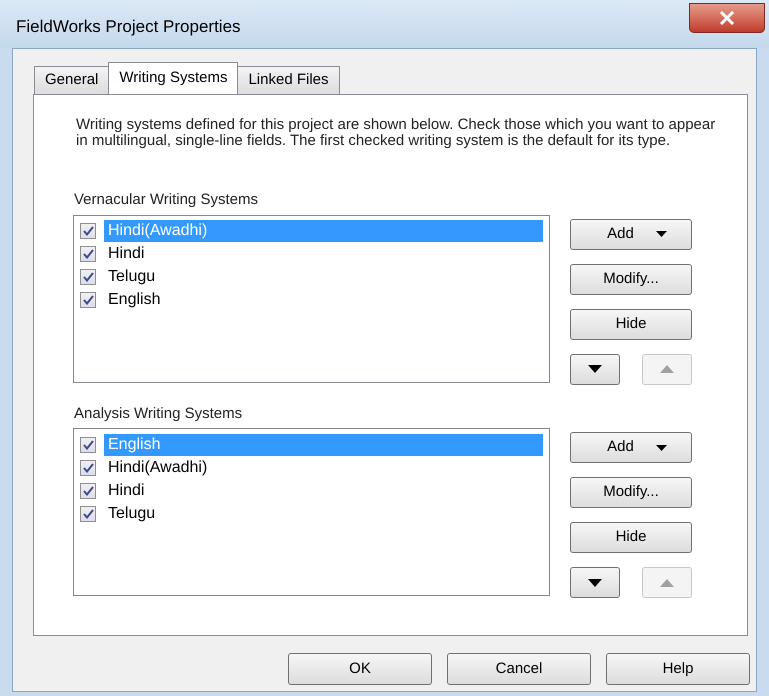 This screenshot has width=769, height=696. I want to click on section-label: Vernacular Writing Systems, so click(166, 200).